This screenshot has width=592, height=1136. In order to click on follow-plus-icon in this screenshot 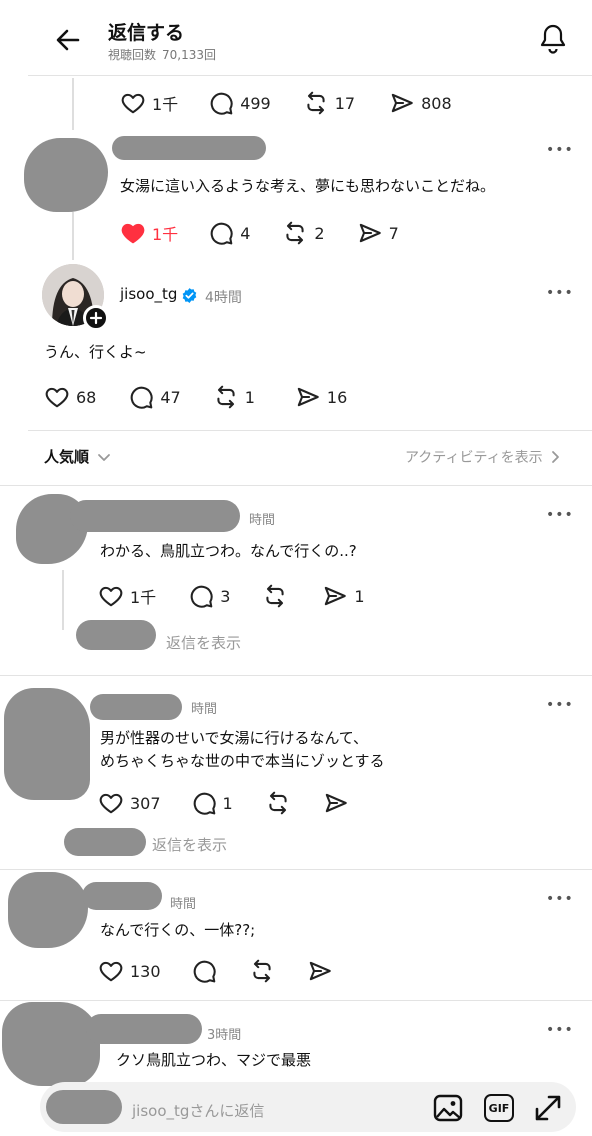, I will do `click(96, 318)`.